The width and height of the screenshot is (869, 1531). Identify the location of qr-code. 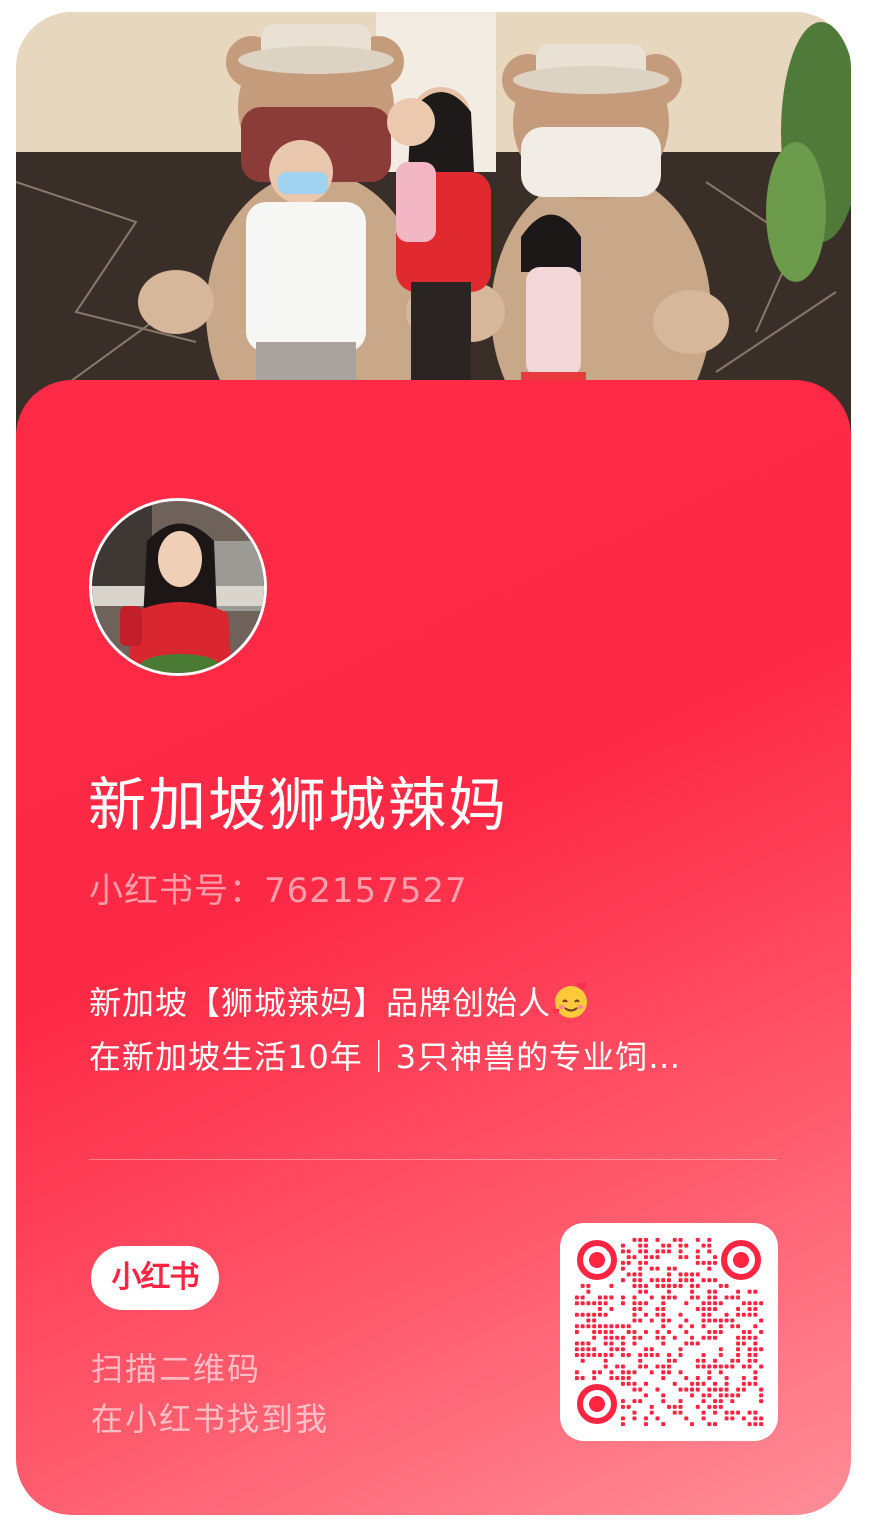
(669, 1332).